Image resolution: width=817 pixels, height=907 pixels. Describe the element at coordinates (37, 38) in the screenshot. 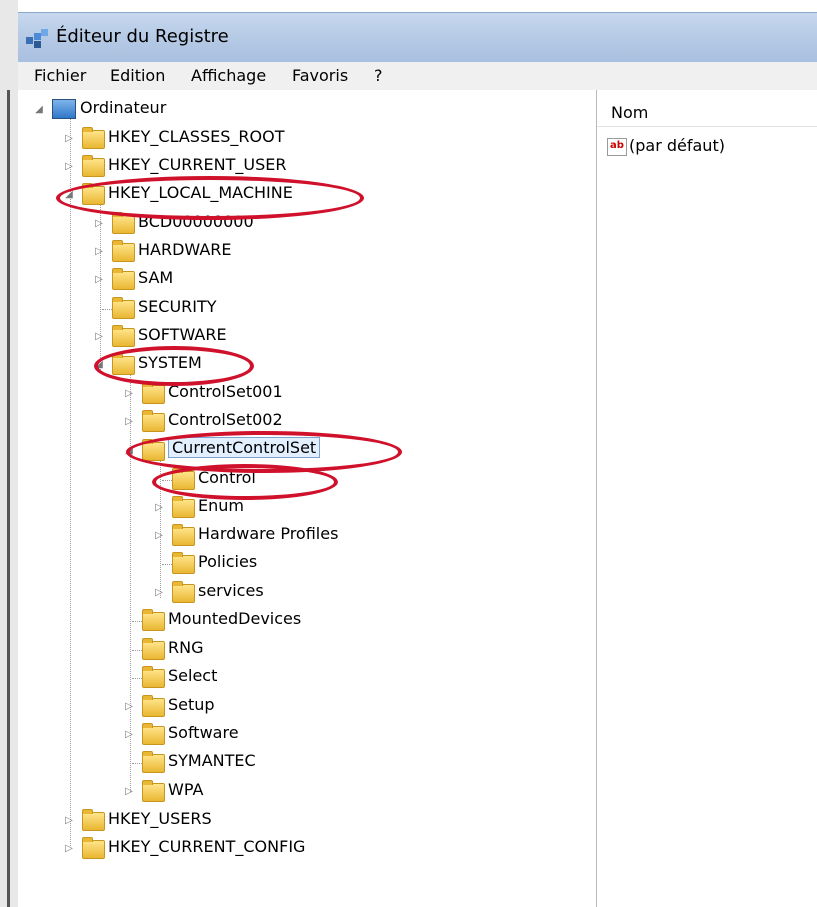

I see `registry-editor-icon` at that location.